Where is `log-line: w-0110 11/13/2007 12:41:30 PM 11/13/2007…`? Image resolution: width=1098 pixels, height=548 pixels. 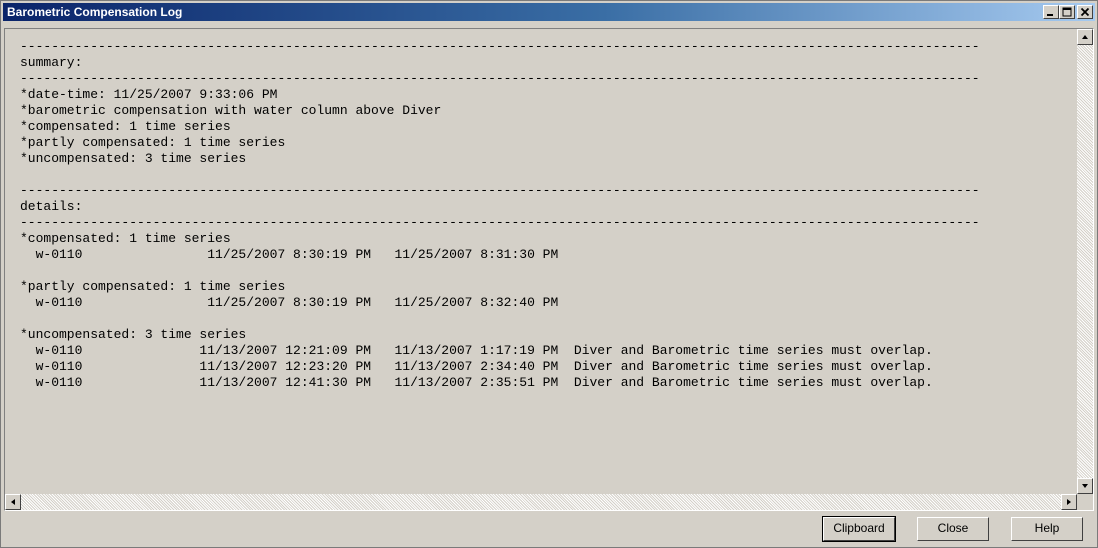
log-line: w-0110 11/13/2007 12:41:30 PM 11/13/2007… is located at coordinates (476, 382).